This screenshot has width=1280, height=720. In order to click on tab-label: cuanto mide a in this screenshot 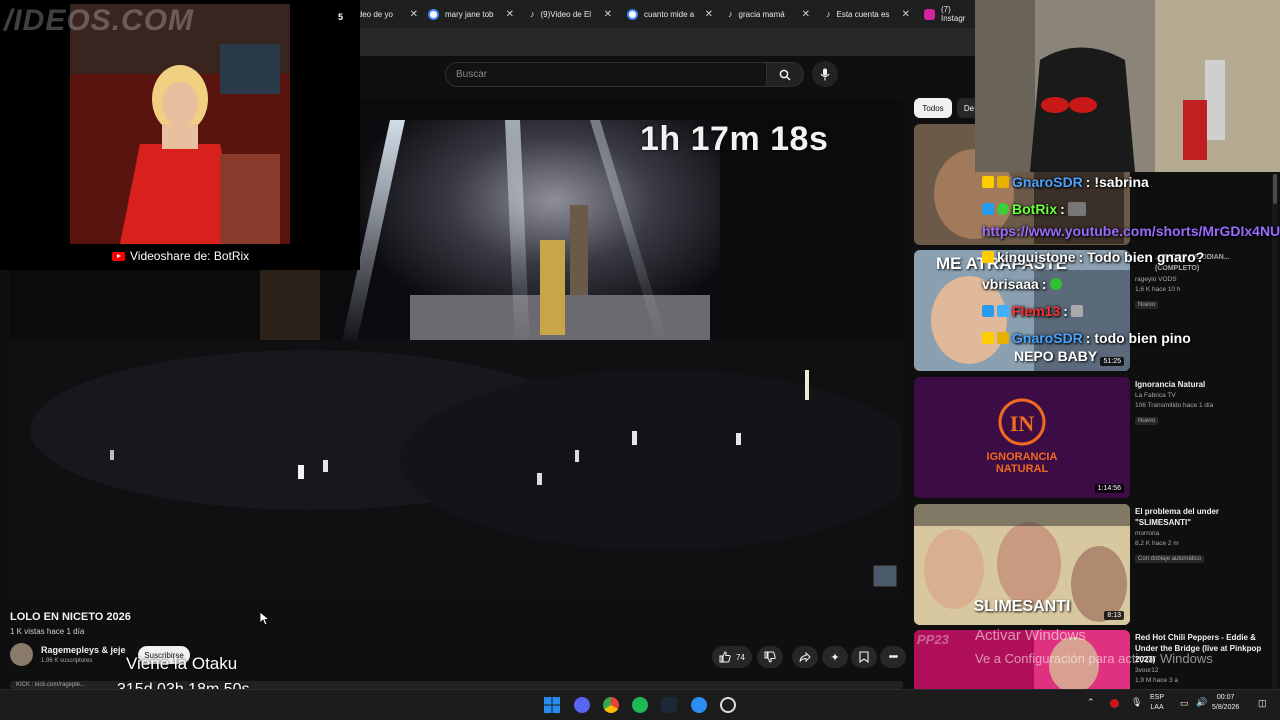, I will do `click(669, 14)`.